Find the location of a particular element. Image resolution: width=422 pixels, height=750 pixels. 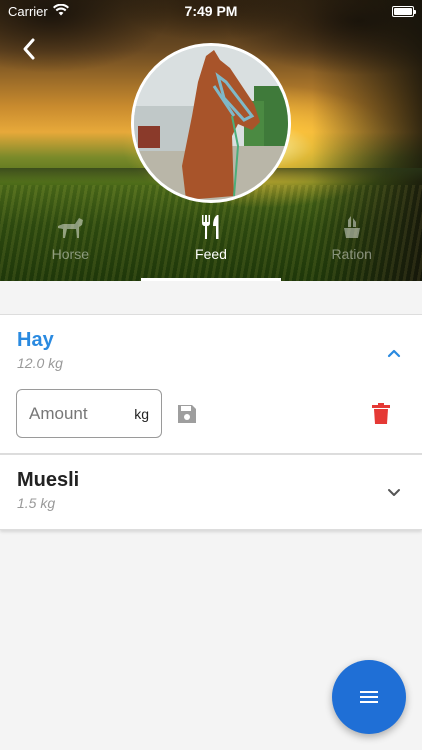

expand-button is located at coordinates (394, 493).